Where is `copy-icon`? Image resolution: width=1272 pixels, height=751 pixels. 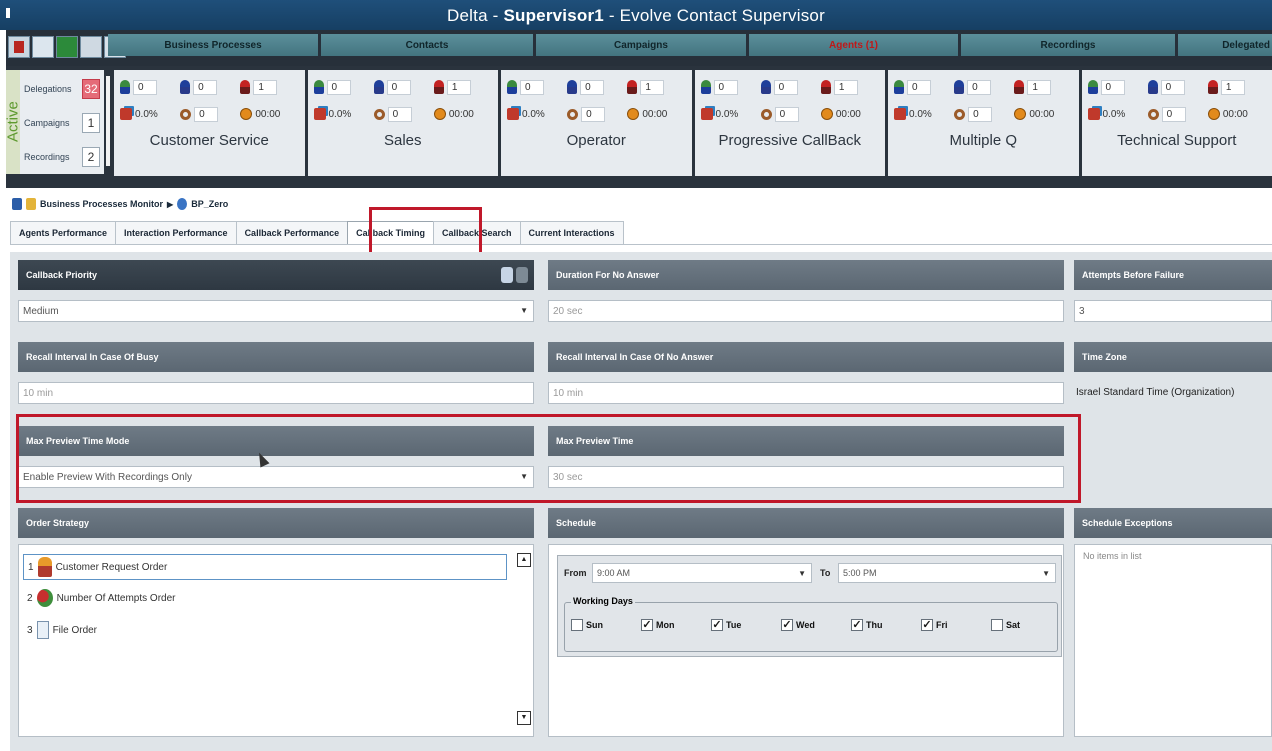 copy-icon is located at coordinates (507, 275).